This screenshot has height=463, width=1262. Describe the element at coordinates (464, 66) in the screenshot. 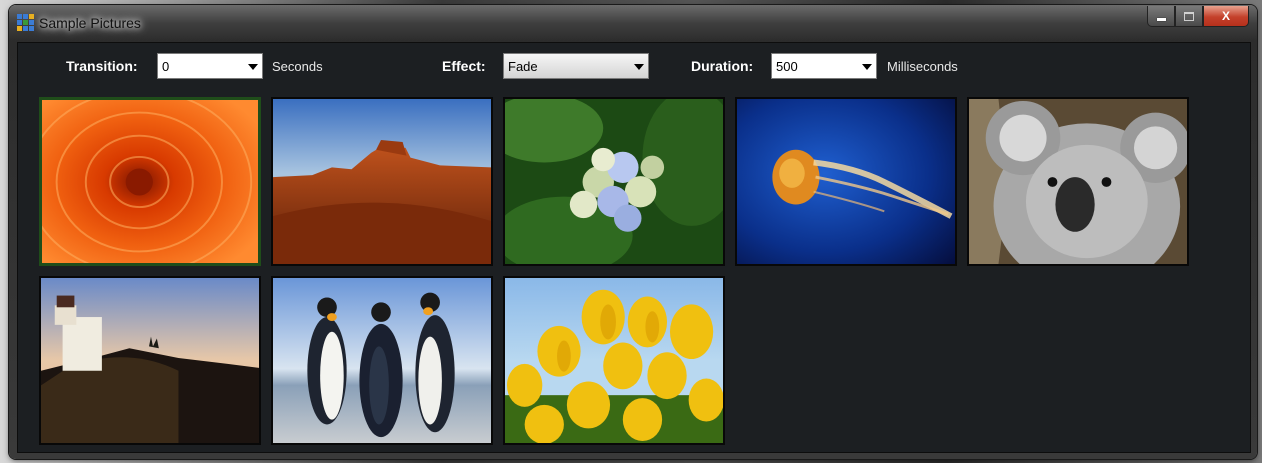

I see `effect-label: Effect:` at that location.